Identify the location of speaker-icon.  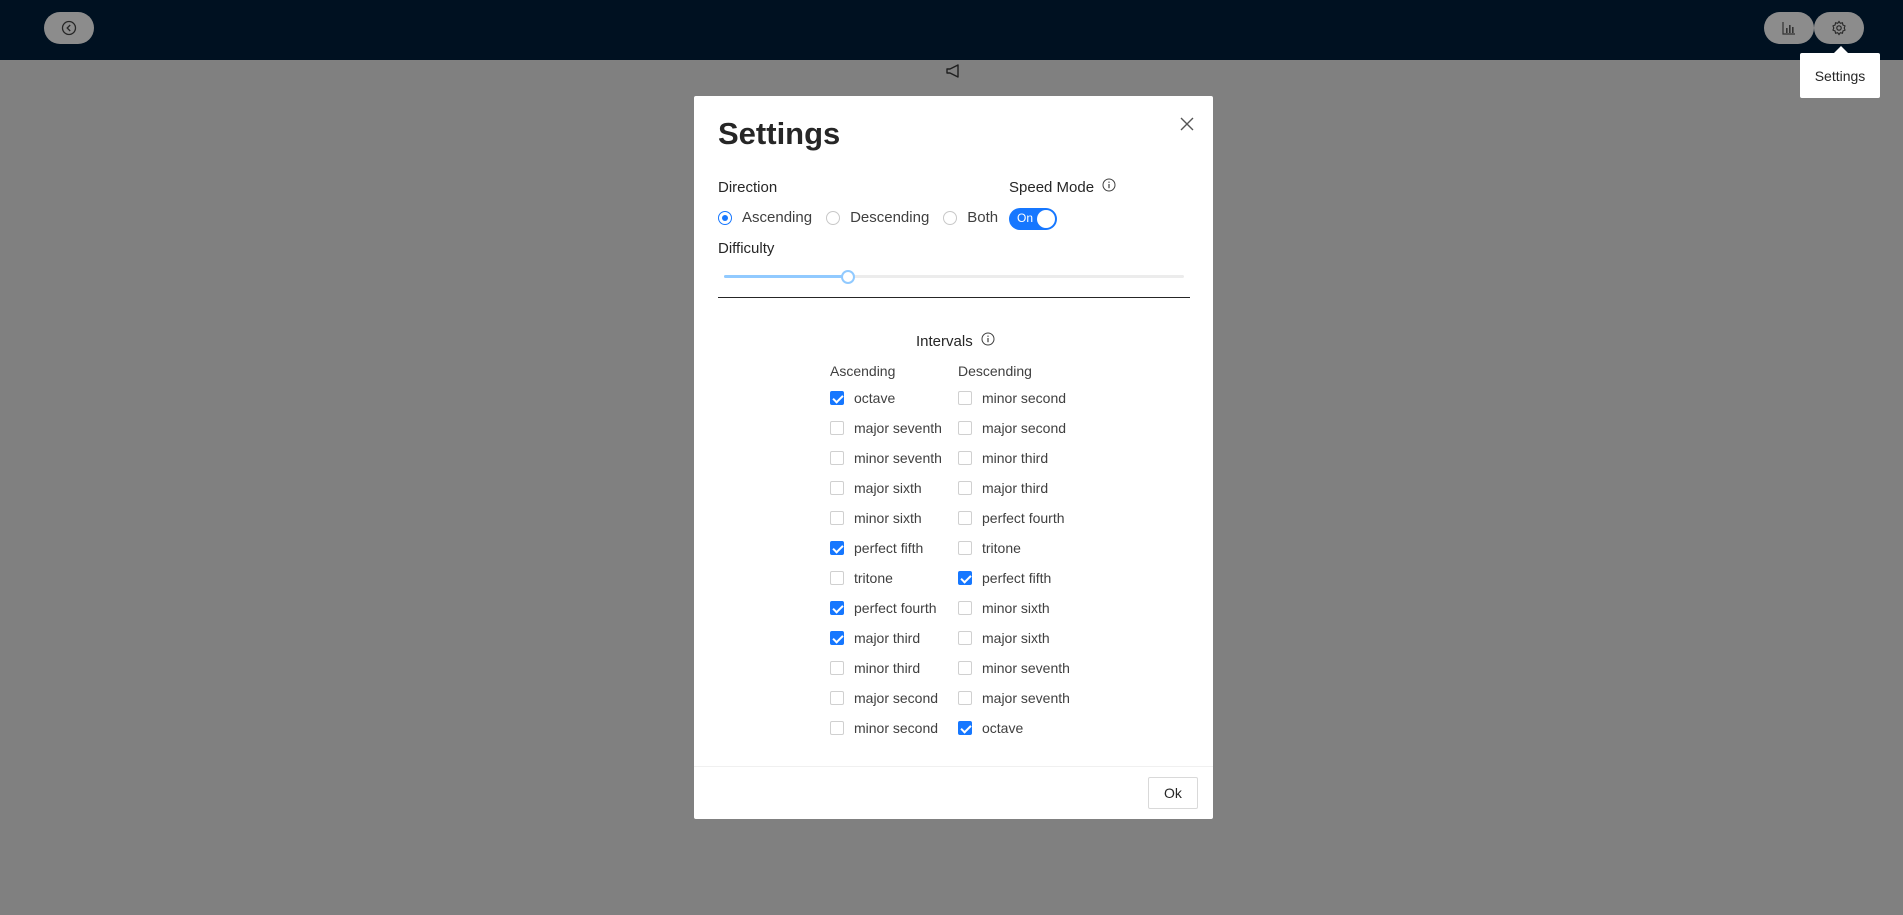
(954, 73).